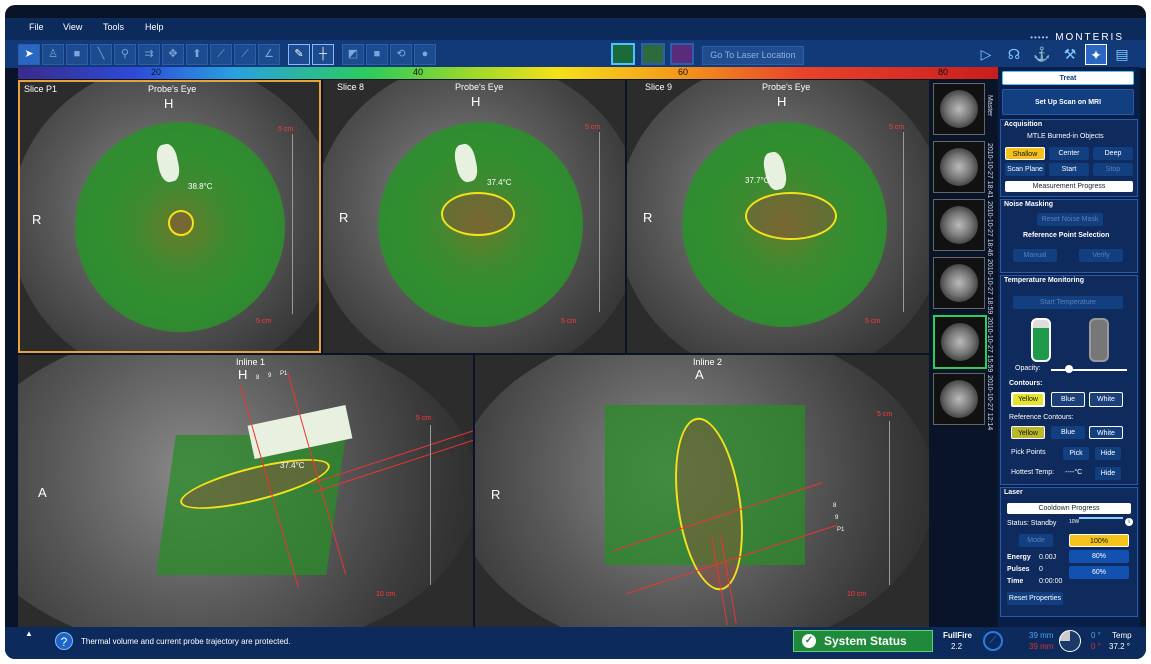 Image resolution: width=1151 pixels, height=664 pixels. What do you see at coordinates (1026, 383) in the screenshot?
I see `contours-label: Contours:` at bounding box center [1026, 383].